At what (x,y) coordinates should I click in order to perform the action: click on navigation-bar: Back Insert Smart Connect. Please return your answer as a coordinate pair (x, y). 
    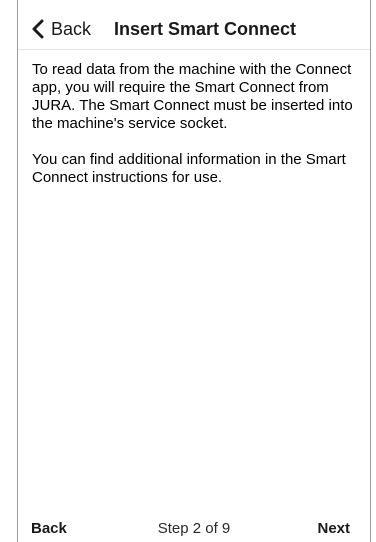
    Looking at the image, I should click on (194, 25).